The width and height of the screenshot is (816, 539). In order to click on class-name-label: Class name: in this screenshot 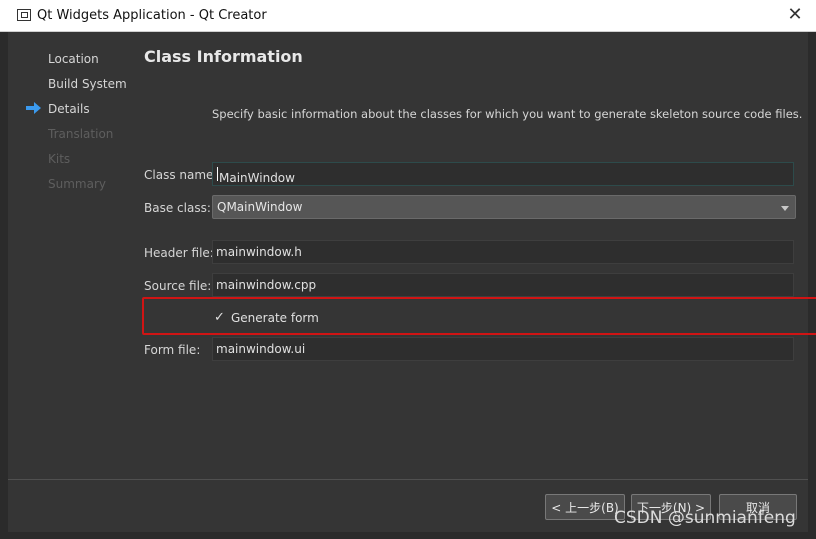, I will do `click(181, 175)`.